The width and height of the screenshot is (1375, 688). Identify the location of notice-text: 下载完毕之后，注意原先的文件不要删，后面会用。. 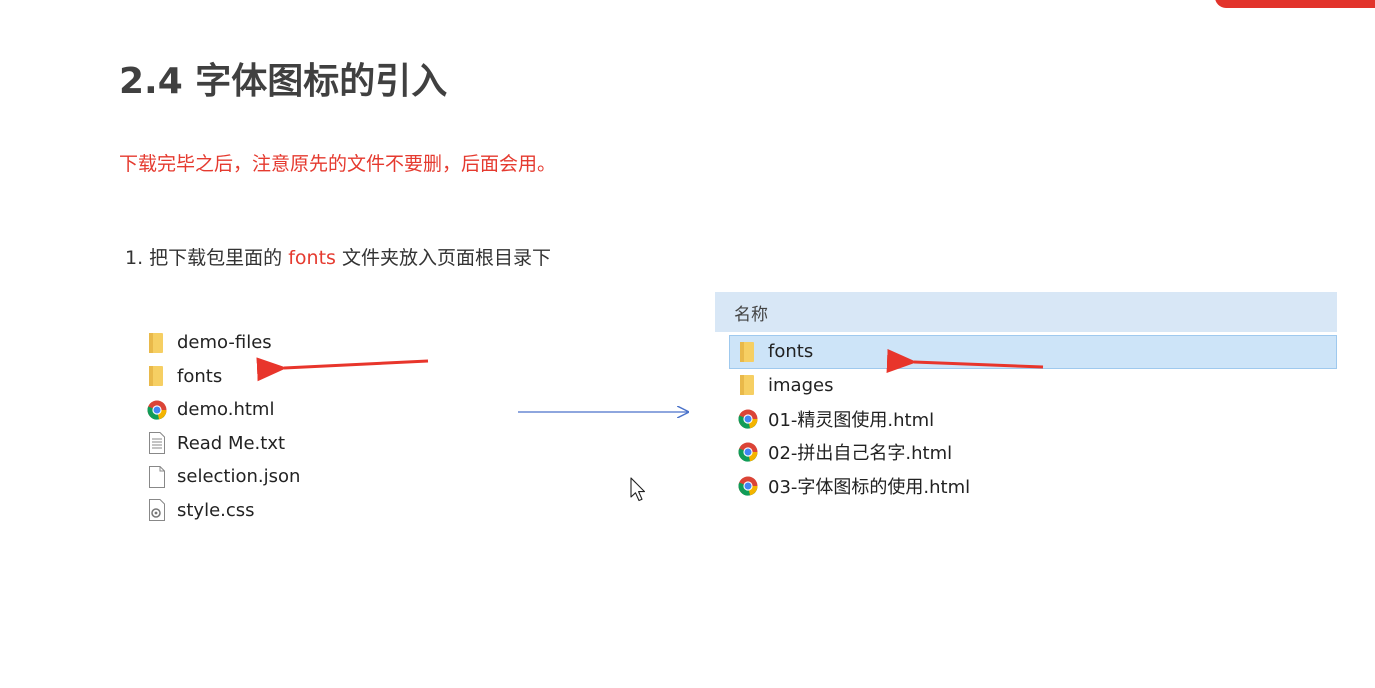
(338, 164).